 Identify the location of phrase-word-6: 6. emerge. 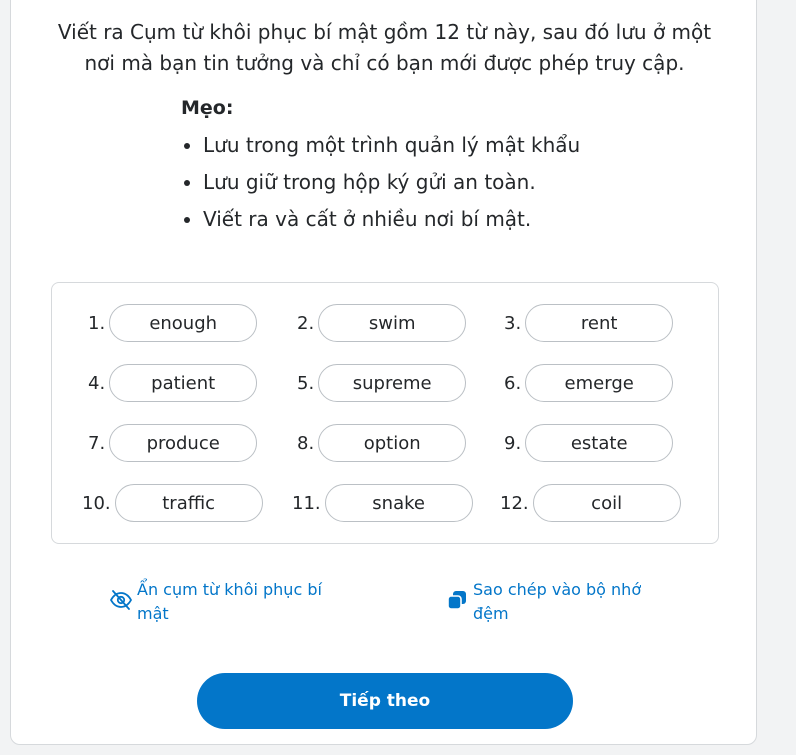
(589, 383).